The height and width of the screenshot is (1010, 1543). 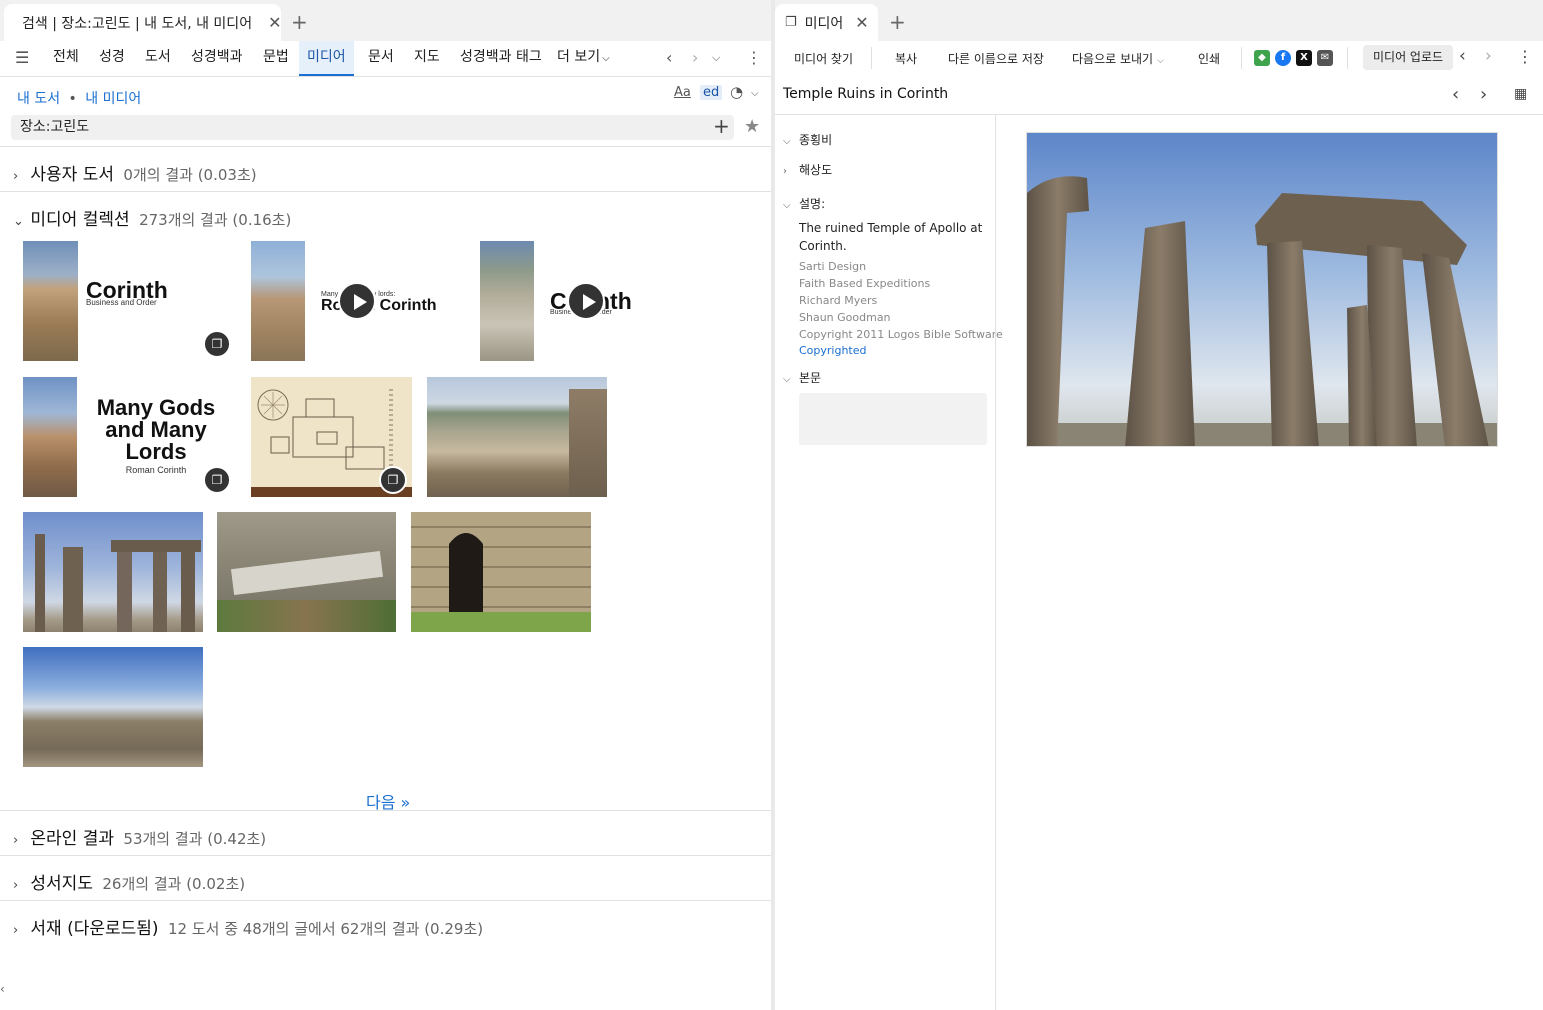 What do you see at coordinates (1455, 94) in the screenshot?
I see `previous-media-icon: ‹` at bounding box center [1455, 94].